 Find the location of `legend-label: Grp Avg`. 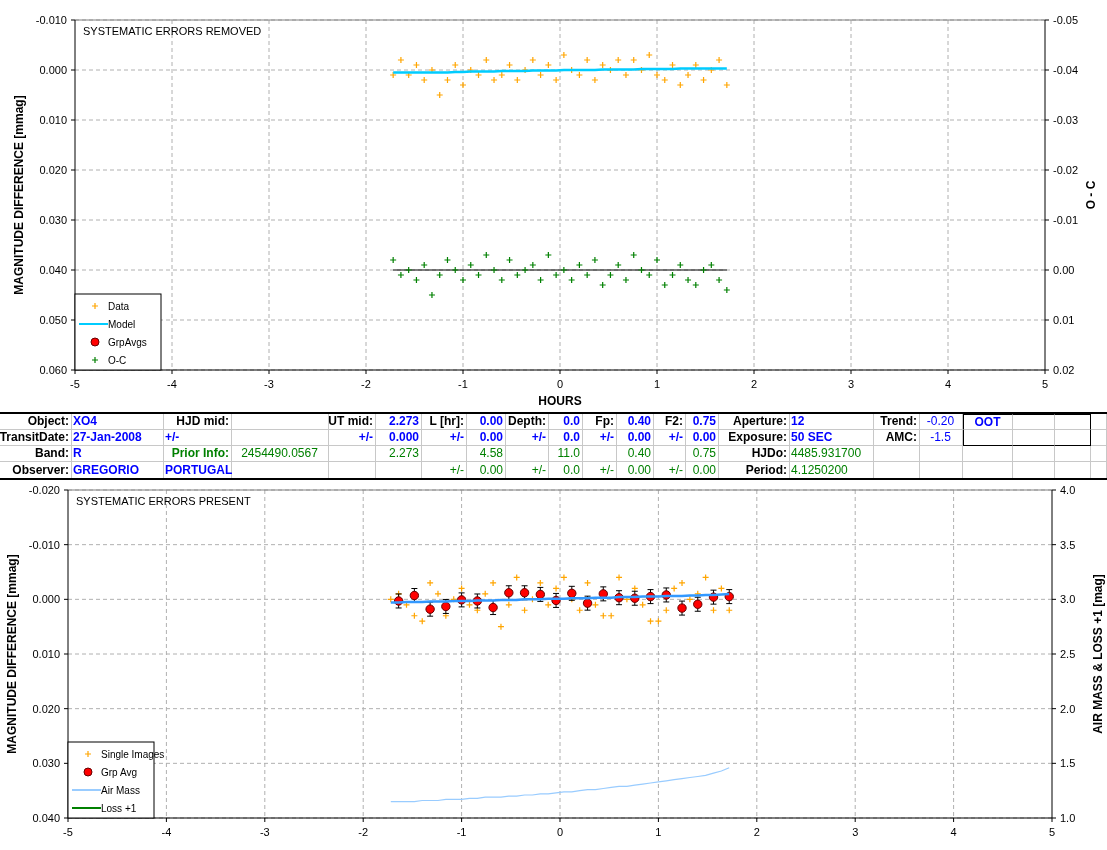

legend-label: Grp Avg is located at coordinates (119, 772).